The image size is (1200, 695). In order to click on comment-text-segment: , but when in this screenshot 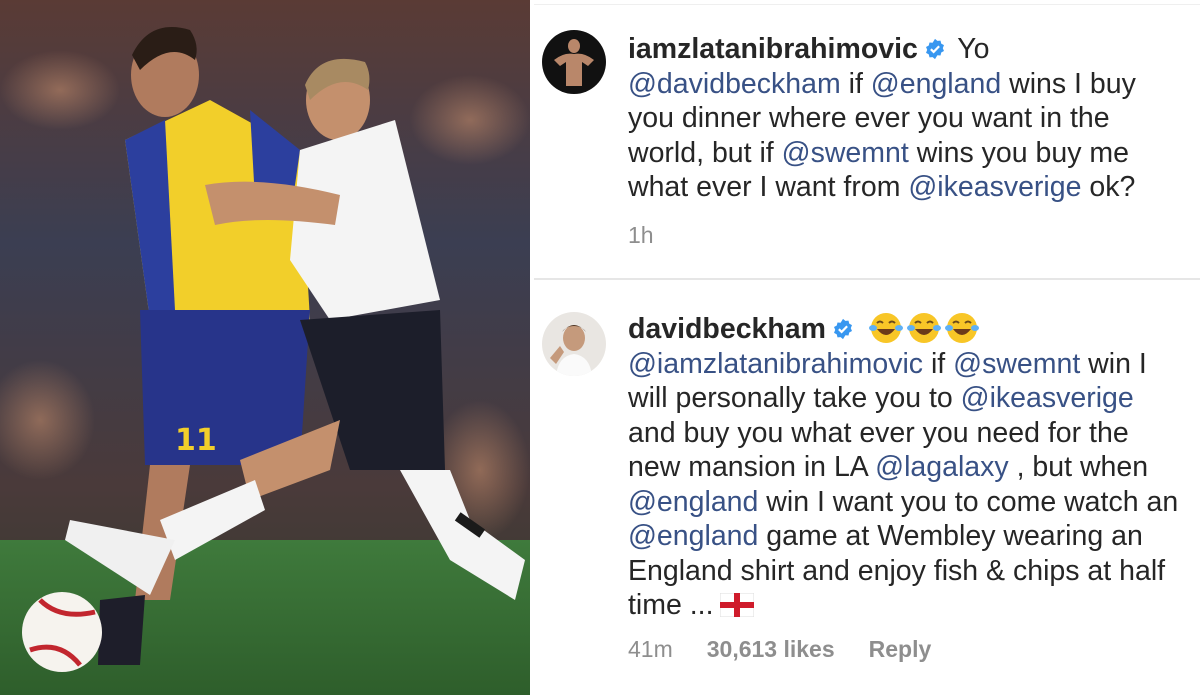, I will do `click(1078, 467)`.